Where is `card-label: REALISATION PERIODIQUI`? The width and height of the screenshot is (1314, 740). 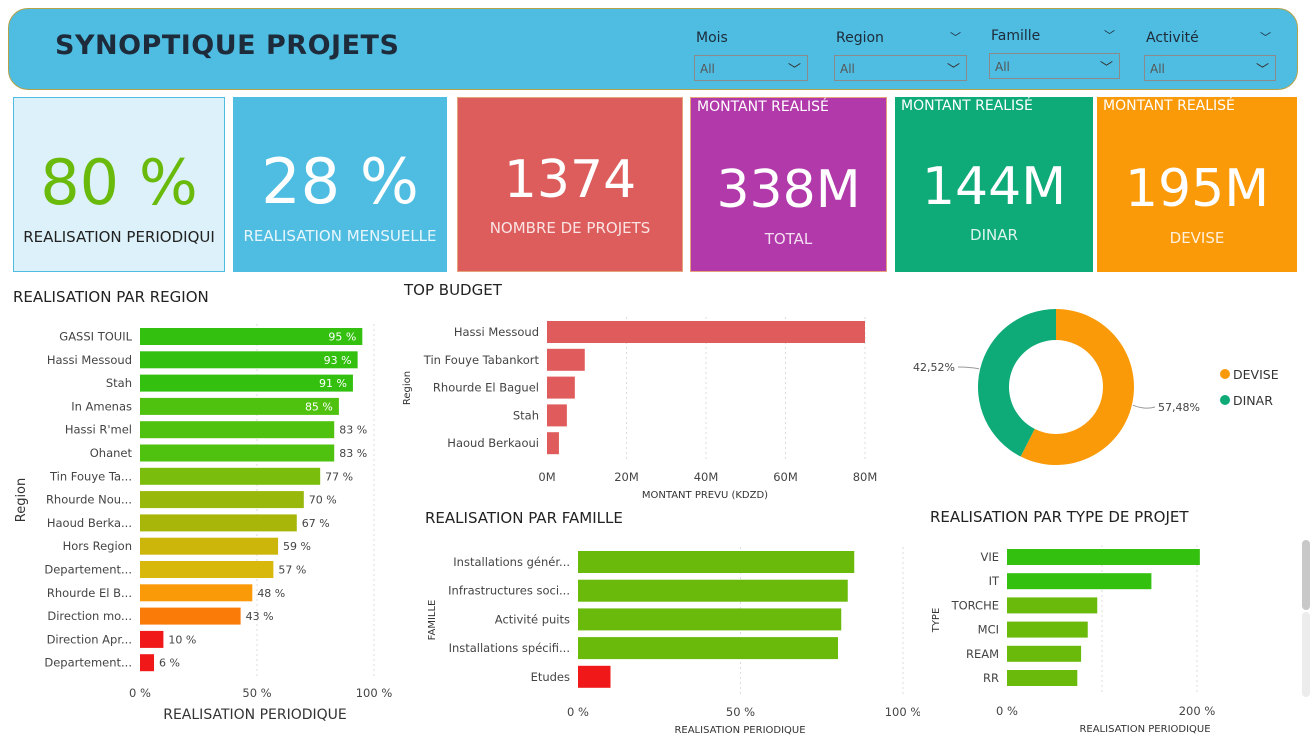
card-label: REALISATION PERIODIQUI is located at coordinates (119, 237).